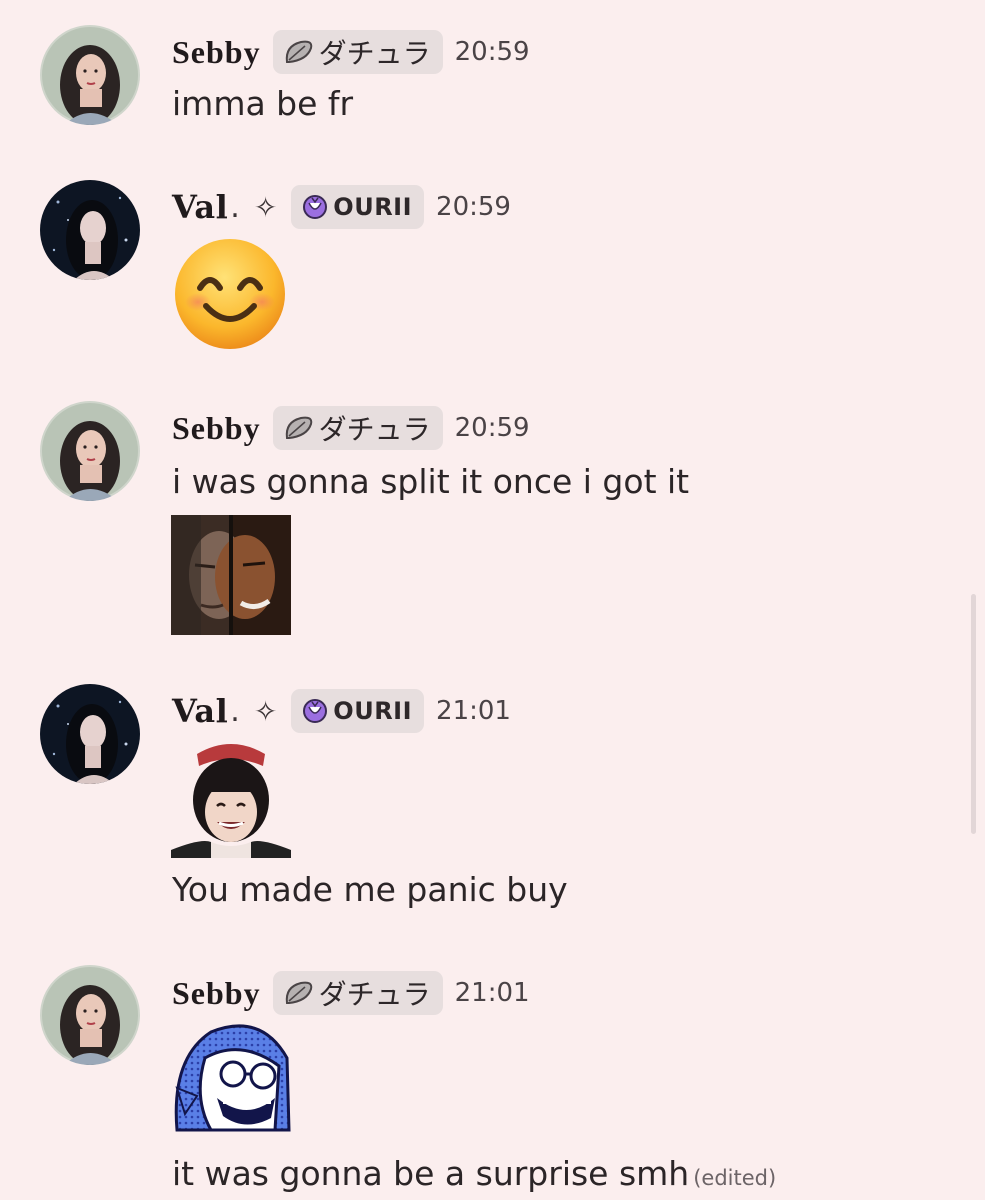  Describe the element at coordinates (263, 103) in the screenshot. I see `message-text: imma be fr` at that location.